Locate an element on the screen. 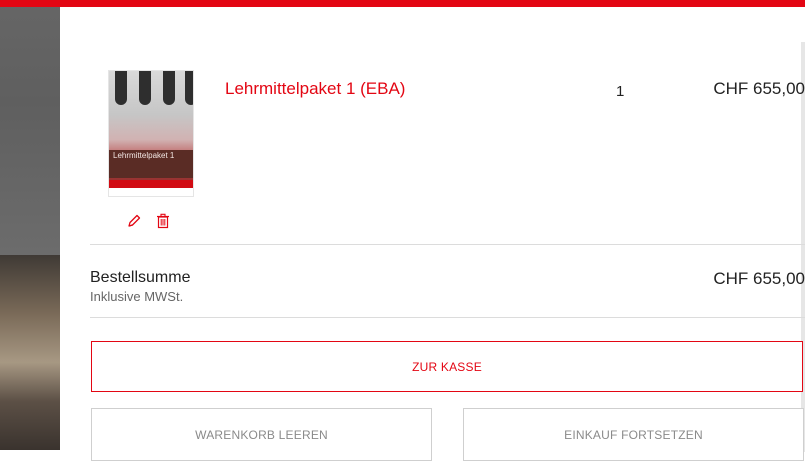 Image resolution: width=805 pixels, height=461 pixels. order-total-value: CHF 655,00 is located at coordinates (759, 278).